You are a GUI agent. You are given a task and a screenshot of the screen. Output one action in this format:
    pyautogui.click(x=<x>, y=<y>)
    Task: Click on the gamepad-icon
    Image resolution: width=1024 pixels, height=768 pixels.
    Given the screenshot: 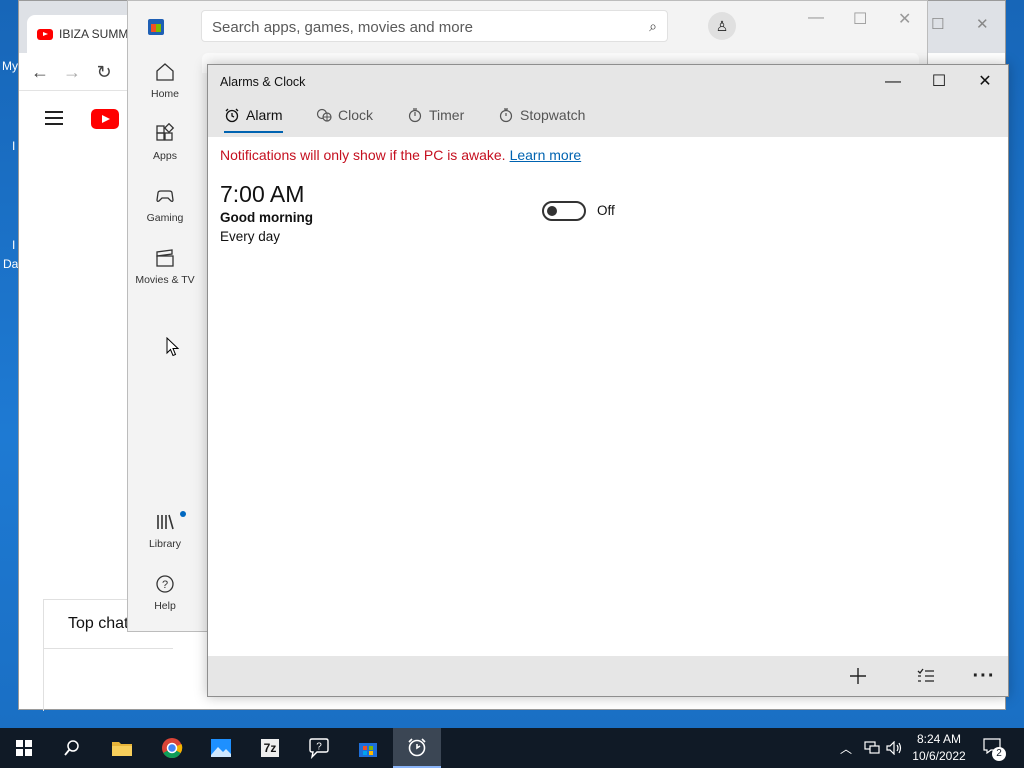 What is the action you would take?
    pyautogui.click(x=165, y=196)
    